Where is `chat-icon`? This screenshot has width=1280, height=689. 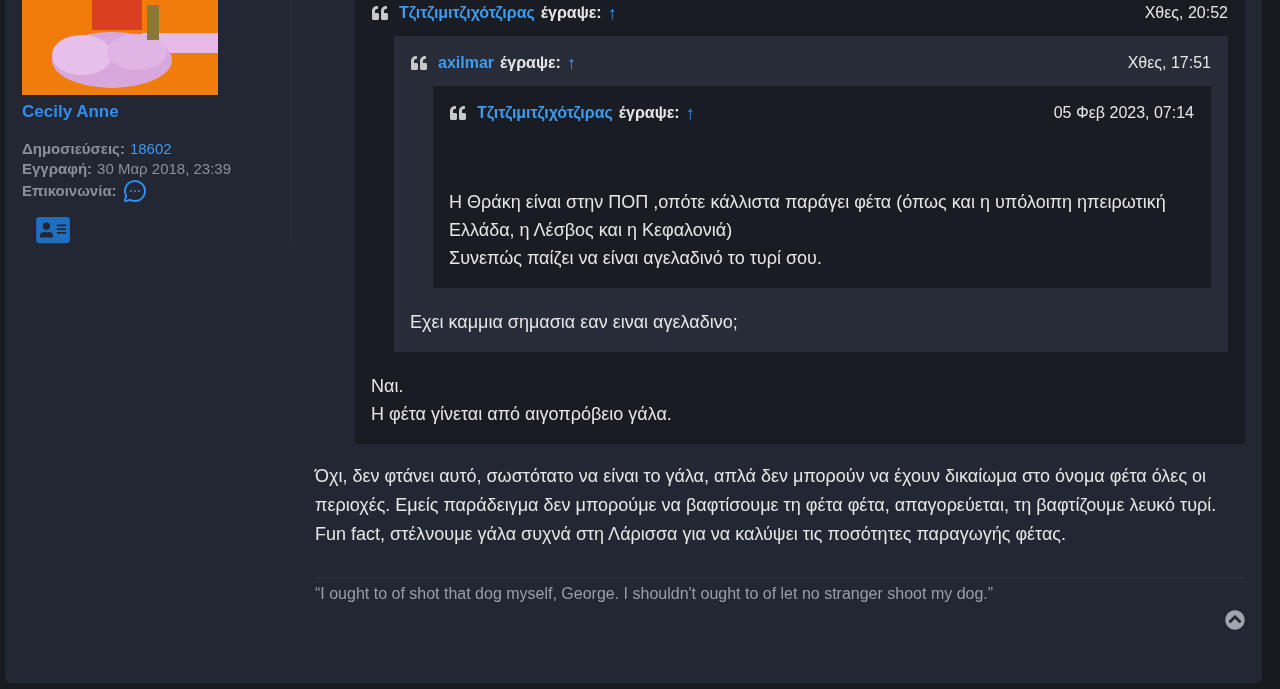
chat-icon is located at coordinates (134, 190).